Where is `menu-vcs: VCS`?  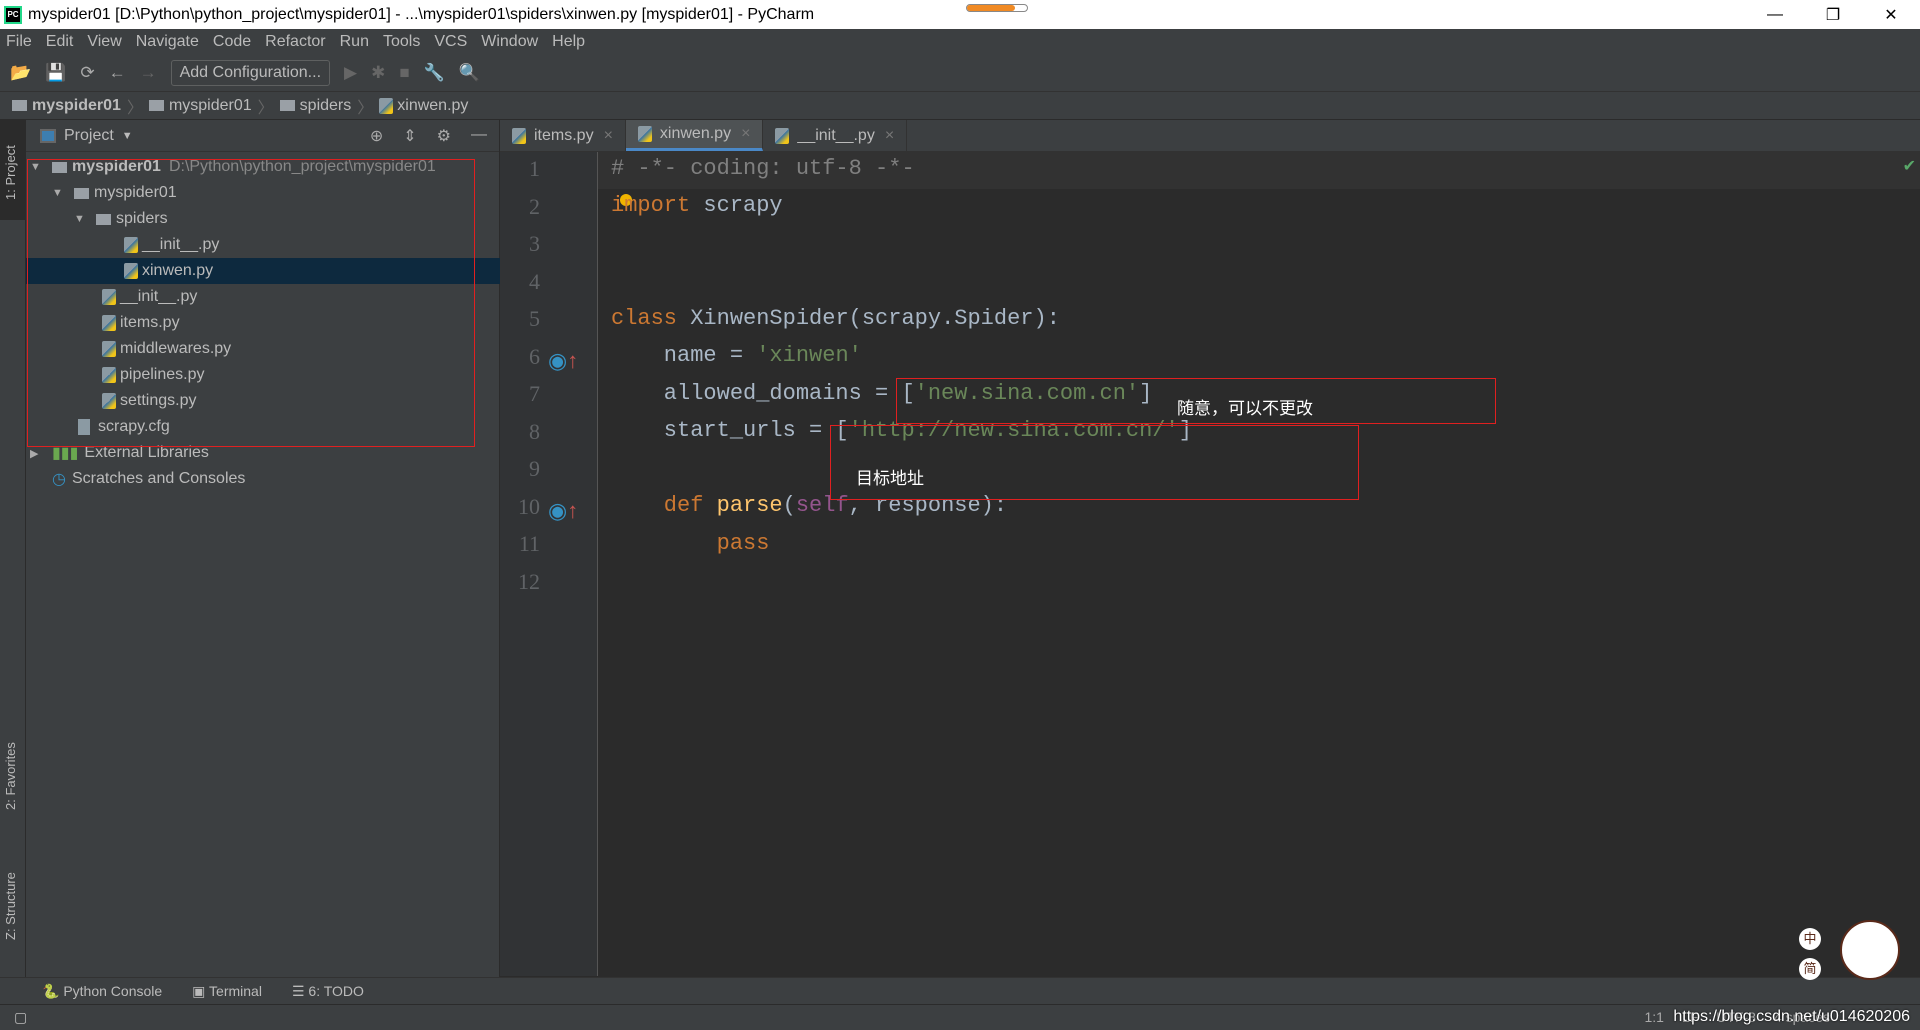
menu-vcs: VCS is located at coordinates (450, 42).